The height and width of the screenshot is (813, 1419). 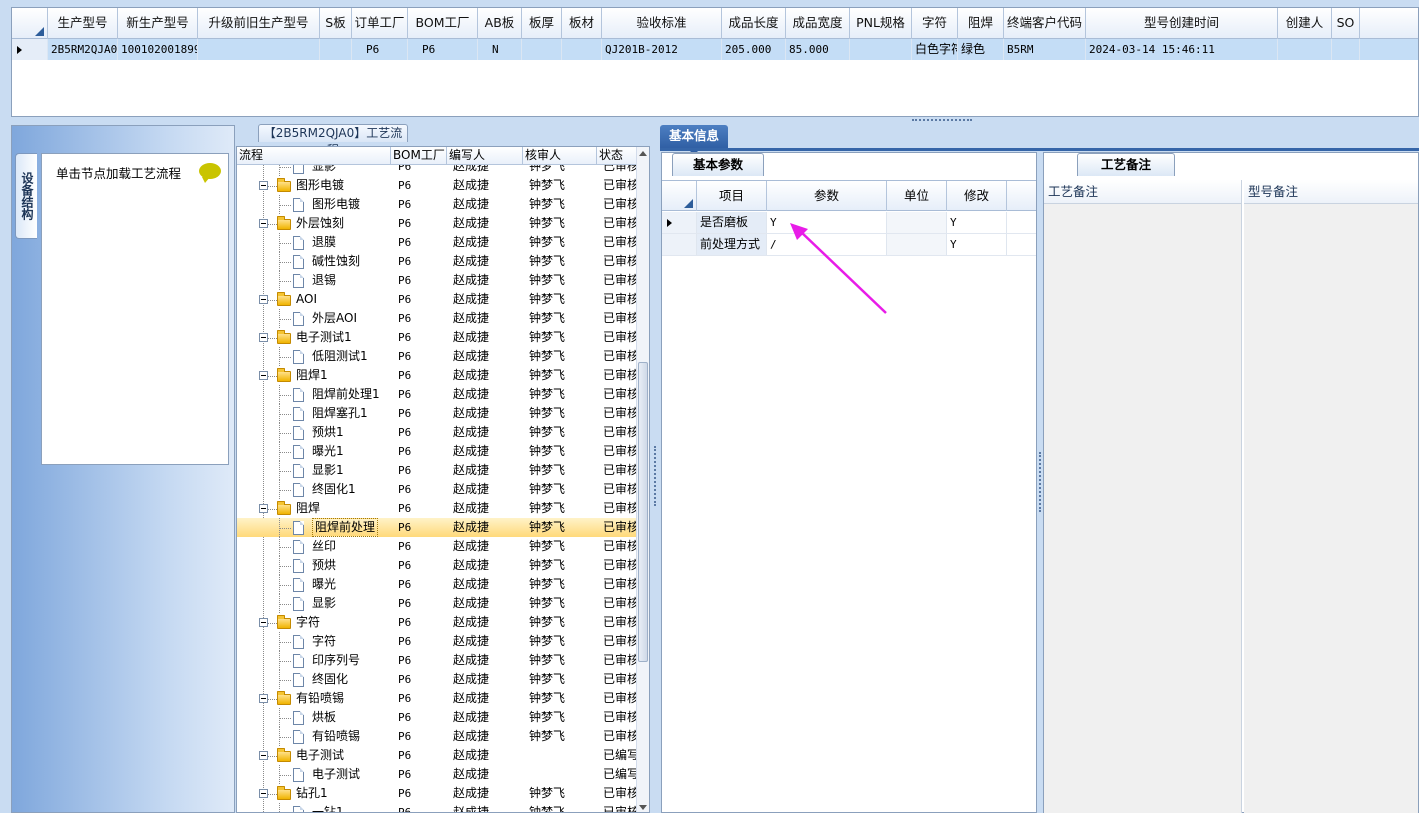 What do you see at coordinates (437, 432) in the screenshot?
I see `tree-step-node: 预烘1 P6 赵成捷 钟梦飞 已审核` at bounding box center [437, 432].